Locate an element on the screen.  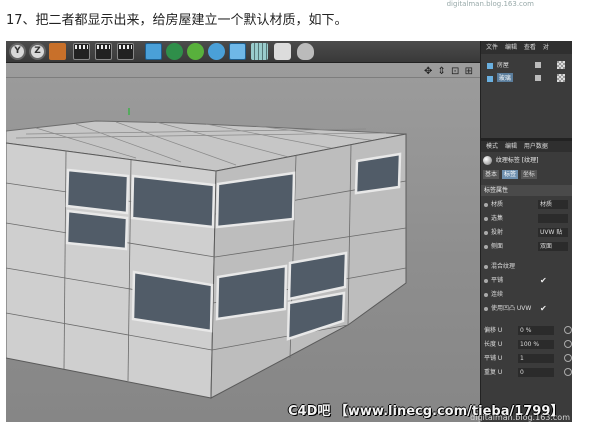
menu-file: 文件 is located at coordinates (492, 47).